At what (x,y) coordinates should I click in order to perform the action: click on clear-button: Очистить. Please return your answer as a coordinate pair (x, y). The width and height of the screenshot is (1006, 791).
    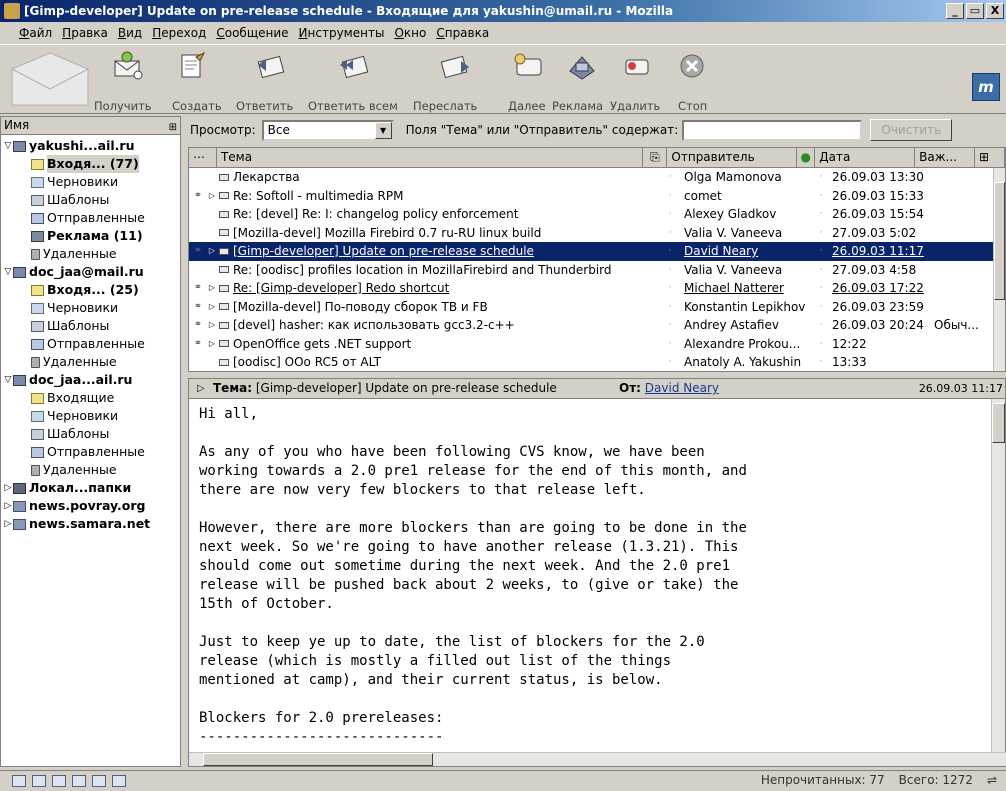
    Looking at the image, I should click on (911, 130).